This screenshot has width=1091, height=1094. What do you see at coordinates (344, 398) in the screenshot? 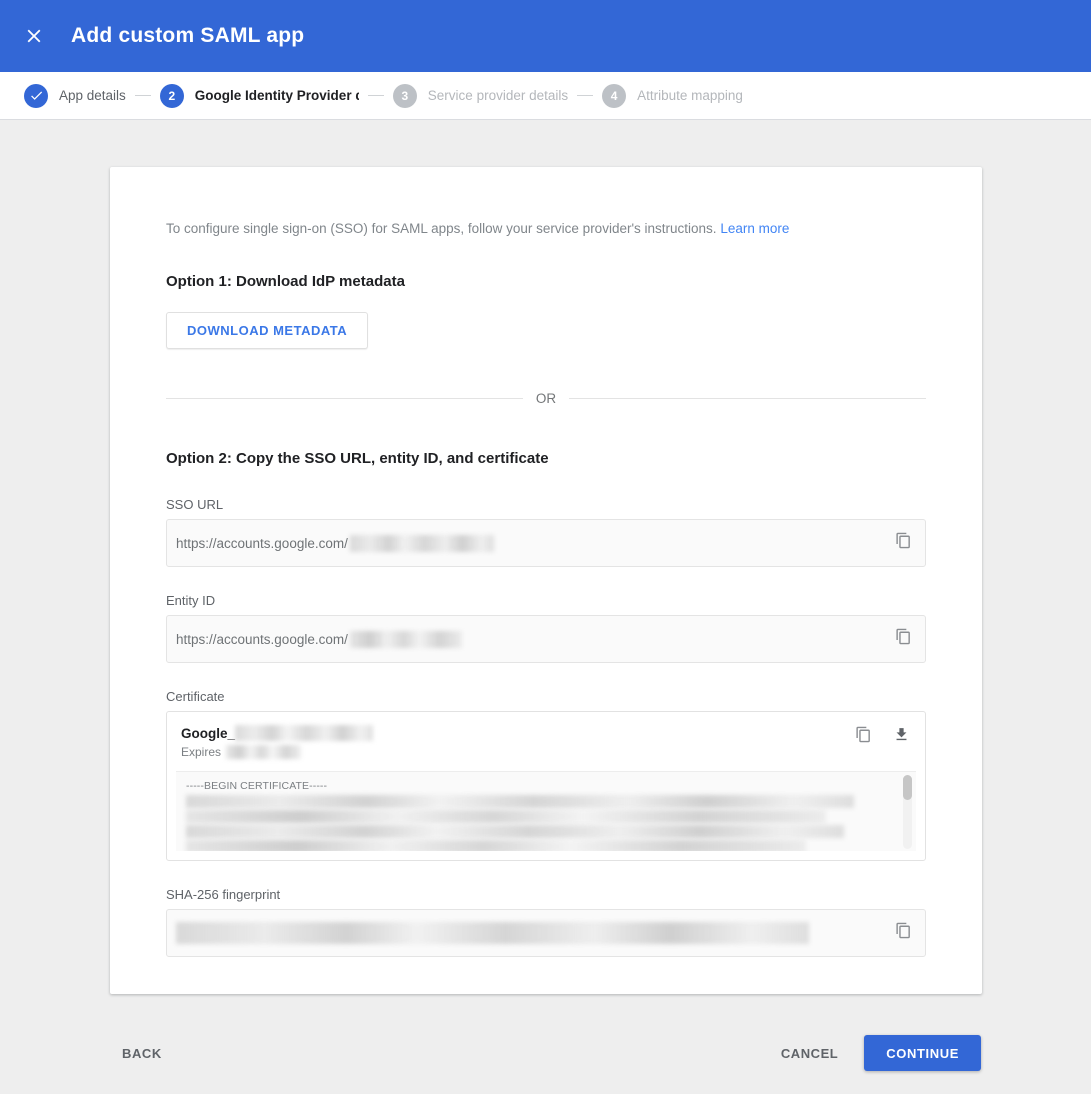
I see `divider-line-left` at bounding box center [344, 398].